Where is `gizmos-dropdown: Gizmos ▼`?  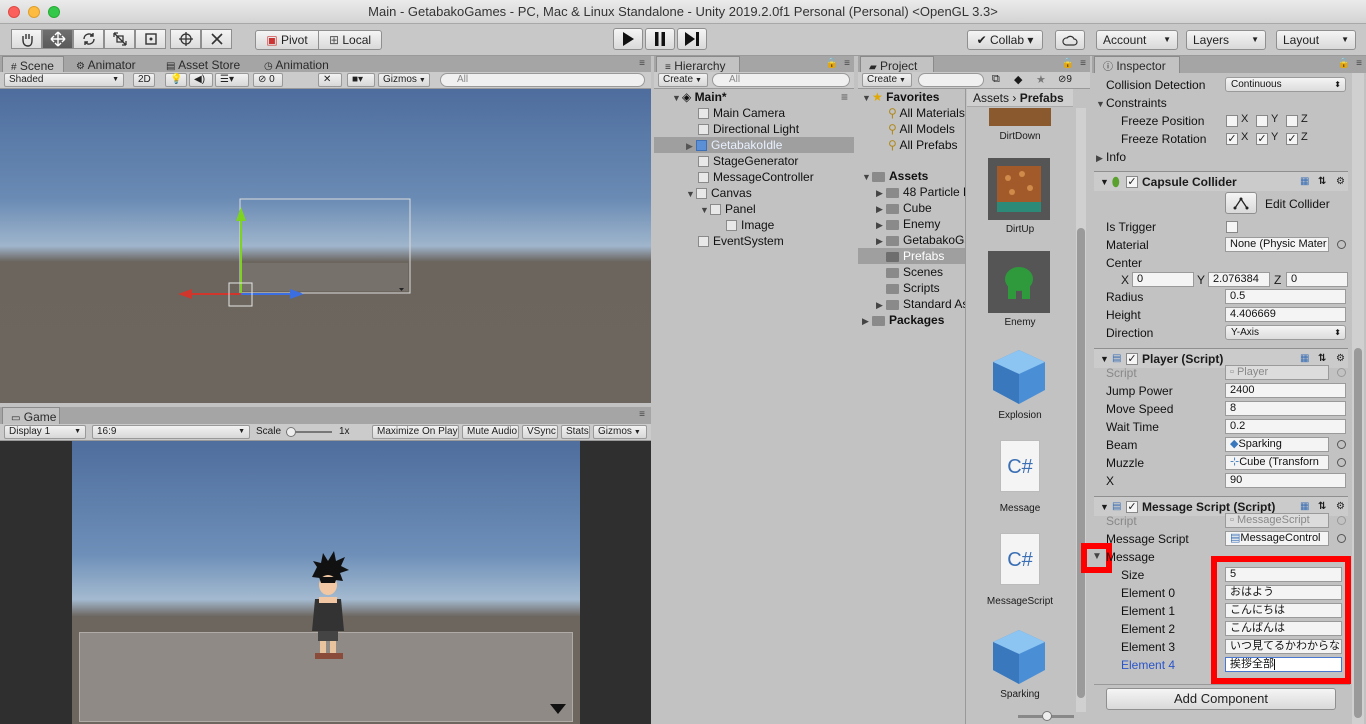
gizmos-dropdown: Gizmos ▼ is located at coordinates (404, 80).